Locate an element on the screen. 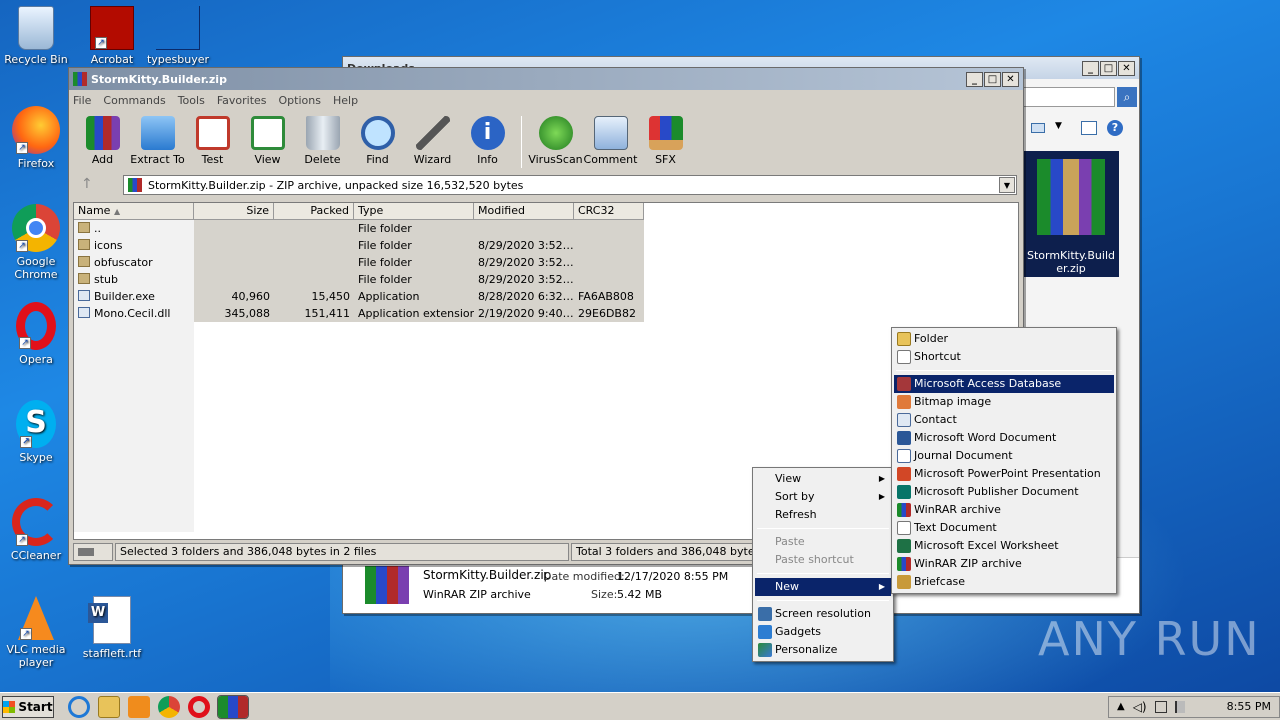 This screenshot has width=1280, height=720. menu-favorites: Favorites is located at coordinates (242, 100).